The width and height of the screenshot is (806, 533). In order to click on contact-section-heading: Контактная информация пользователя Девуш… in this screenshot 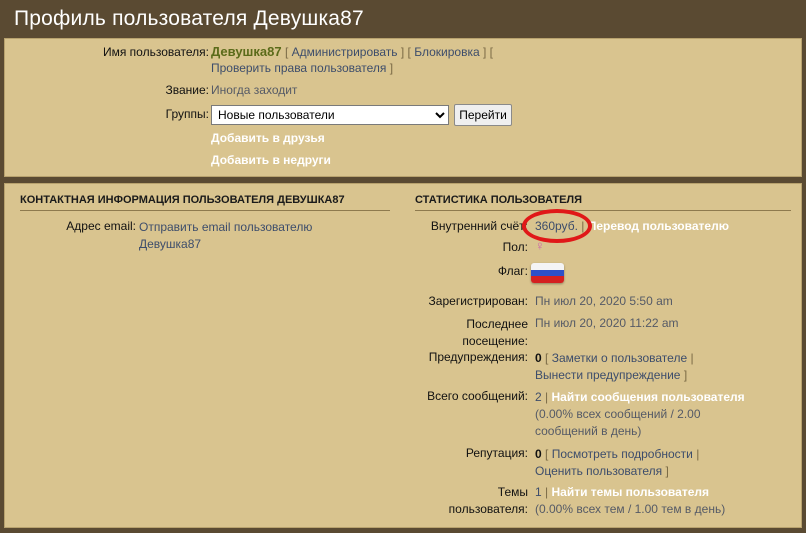, I will do `click(205, 202)`.